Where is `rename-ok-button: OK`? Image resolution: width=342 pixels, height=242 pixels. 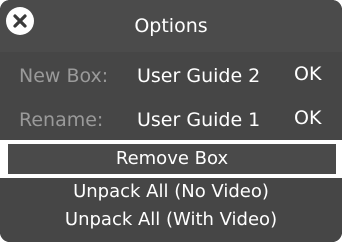
rename-ok-button: OK is located at coordinates (307, 118).